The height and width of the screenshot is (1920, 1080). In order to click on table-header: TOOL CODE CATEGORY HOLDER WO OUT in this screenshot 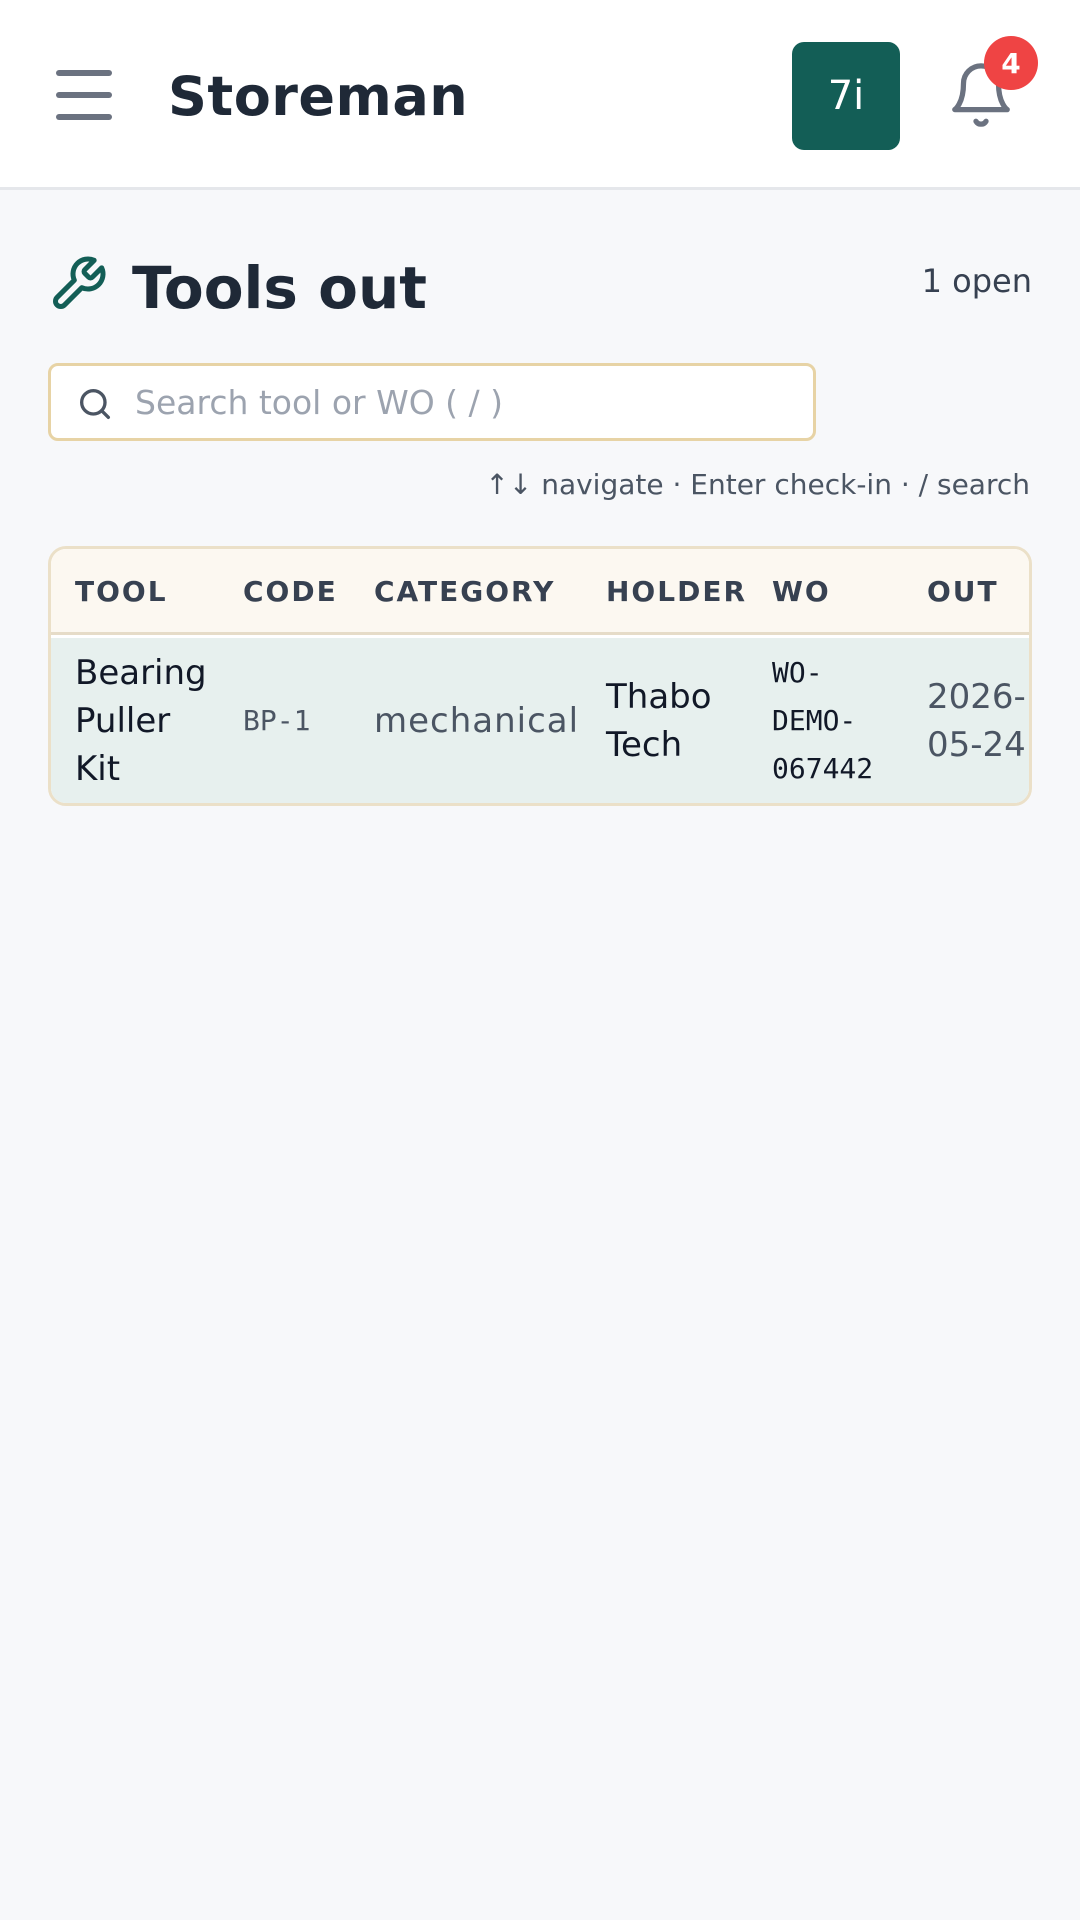, I will do `click(540, 592)`.